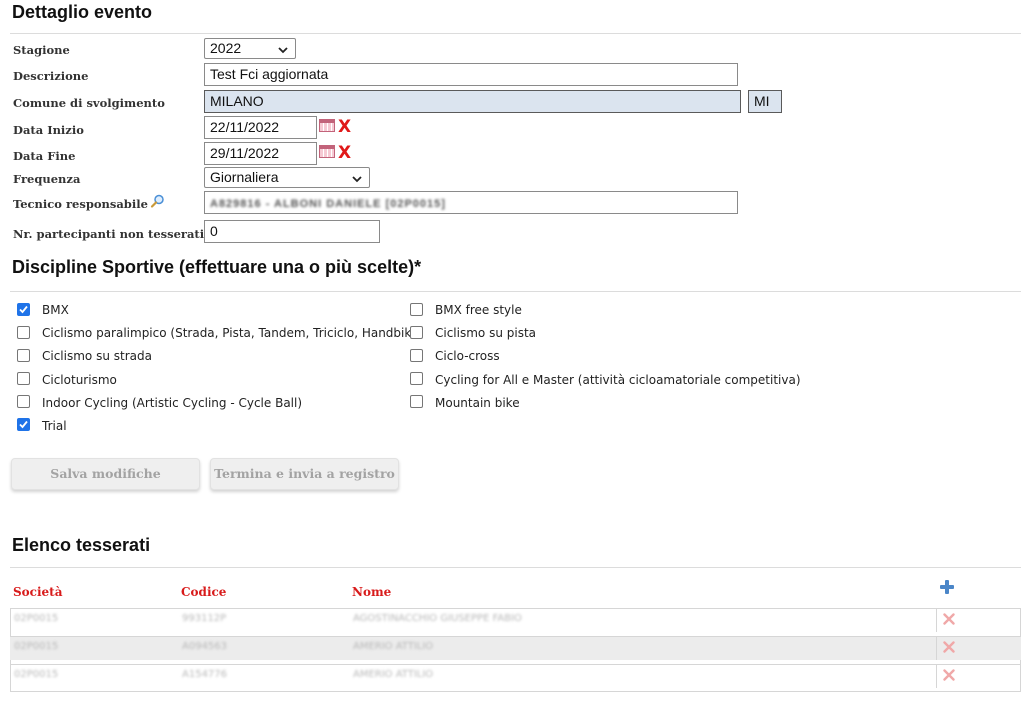  What do you see at coordinates (97, 356) in the screenshot?
I see `discipline-label: Ciclismo su strada` at bounding box center [97, 356].